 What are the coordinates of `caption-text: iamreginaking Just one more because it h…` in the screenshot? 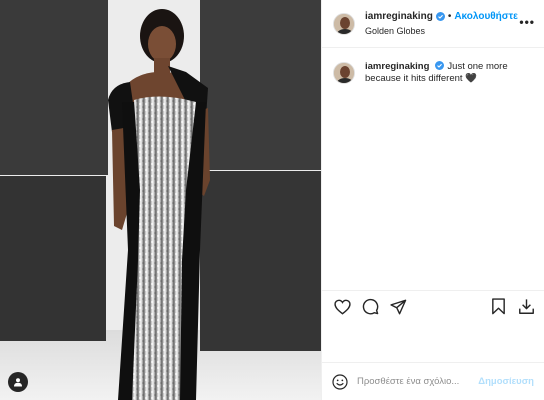 It's located at (440, 73).